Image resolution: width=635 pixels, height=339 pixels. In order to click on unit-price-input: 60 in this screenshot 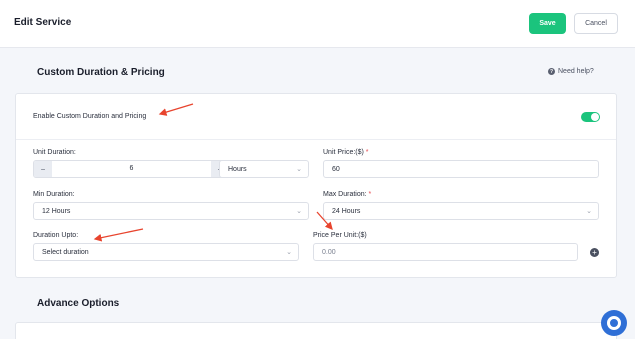, I will do `click(461, 169)`.